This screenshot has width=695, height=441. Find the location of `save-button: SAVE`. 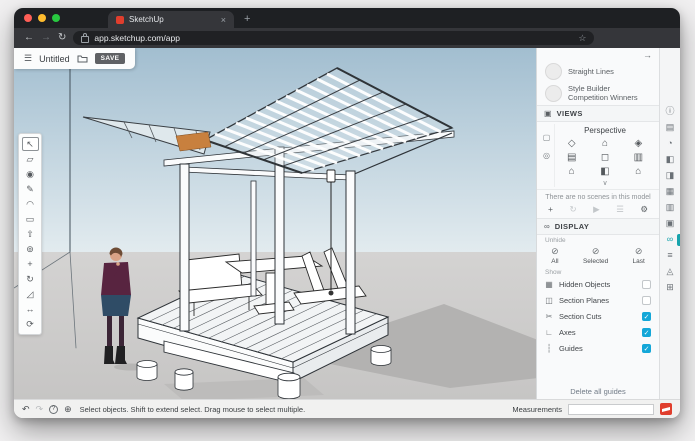

save-button: SAVE is located at coordinates (110, 58).